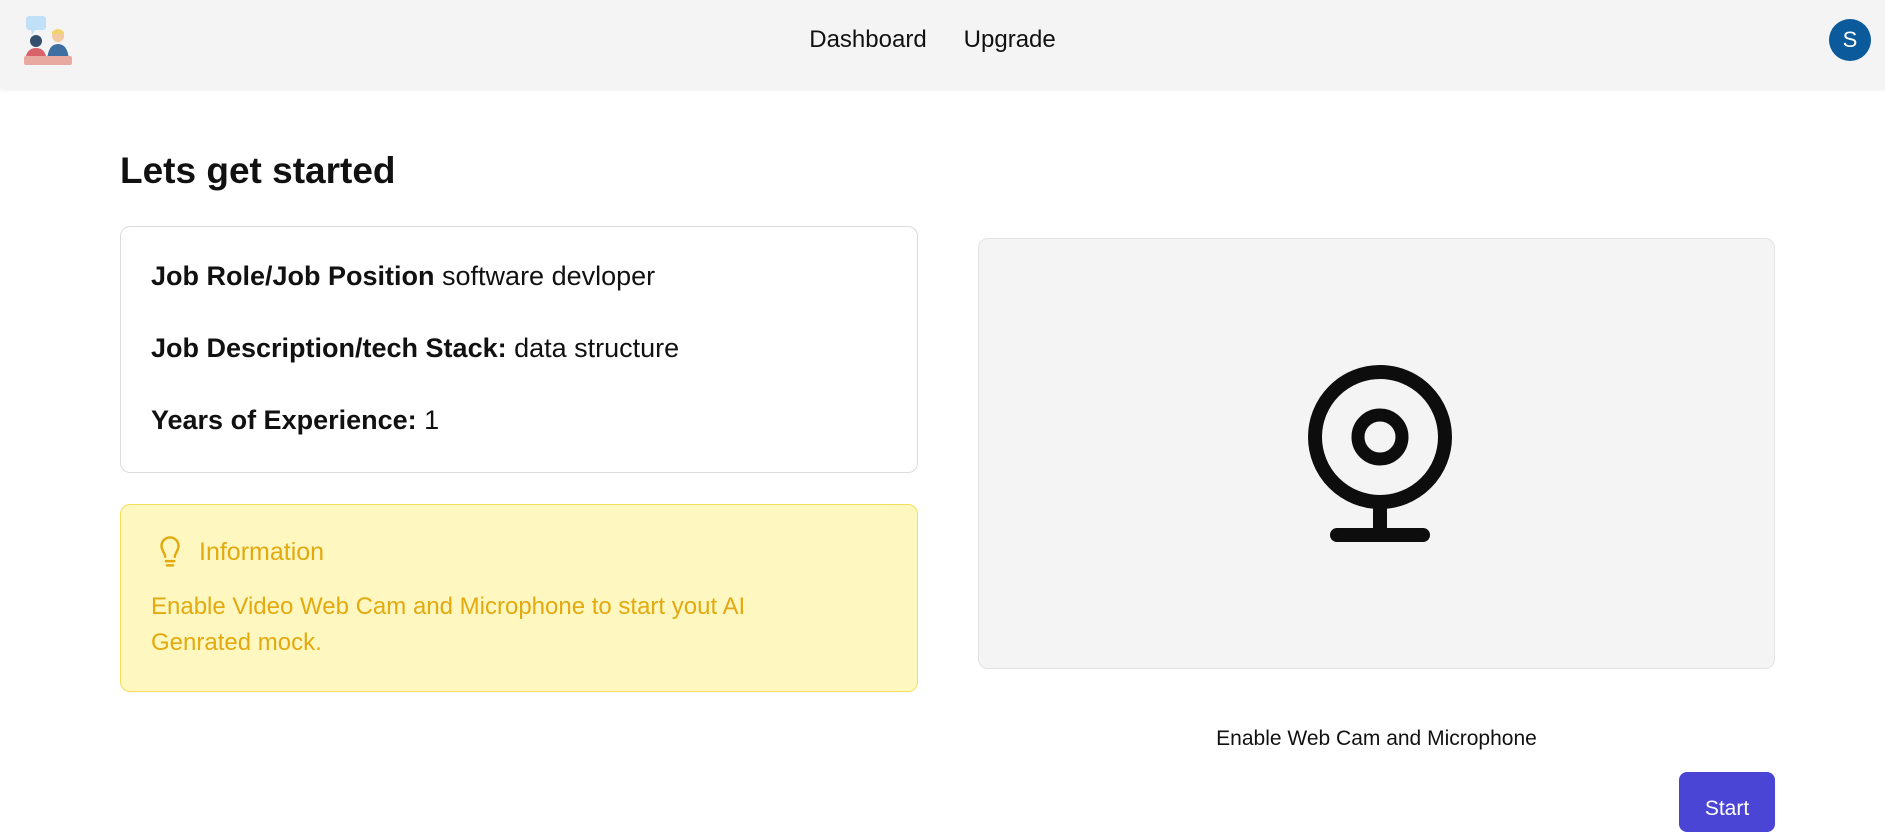  What do you see at coordinates (262, 551) in the screenshot?
I see `information-heading: Information` at bounding box center [262, 551].